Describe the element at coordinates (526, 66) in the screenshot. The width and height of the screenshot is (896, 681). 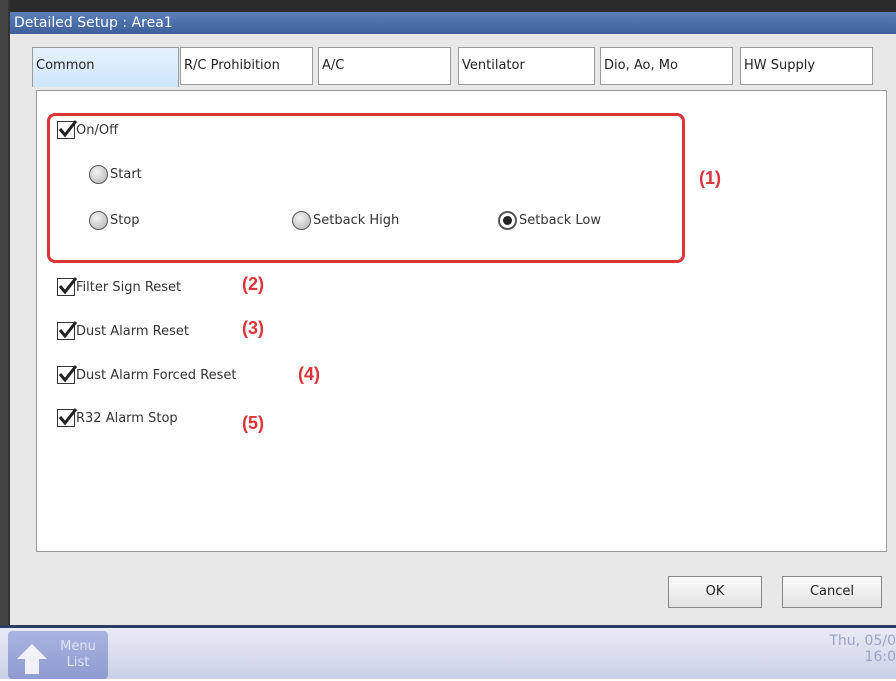
I see `tab-ventilator: Ventilator` at that location.